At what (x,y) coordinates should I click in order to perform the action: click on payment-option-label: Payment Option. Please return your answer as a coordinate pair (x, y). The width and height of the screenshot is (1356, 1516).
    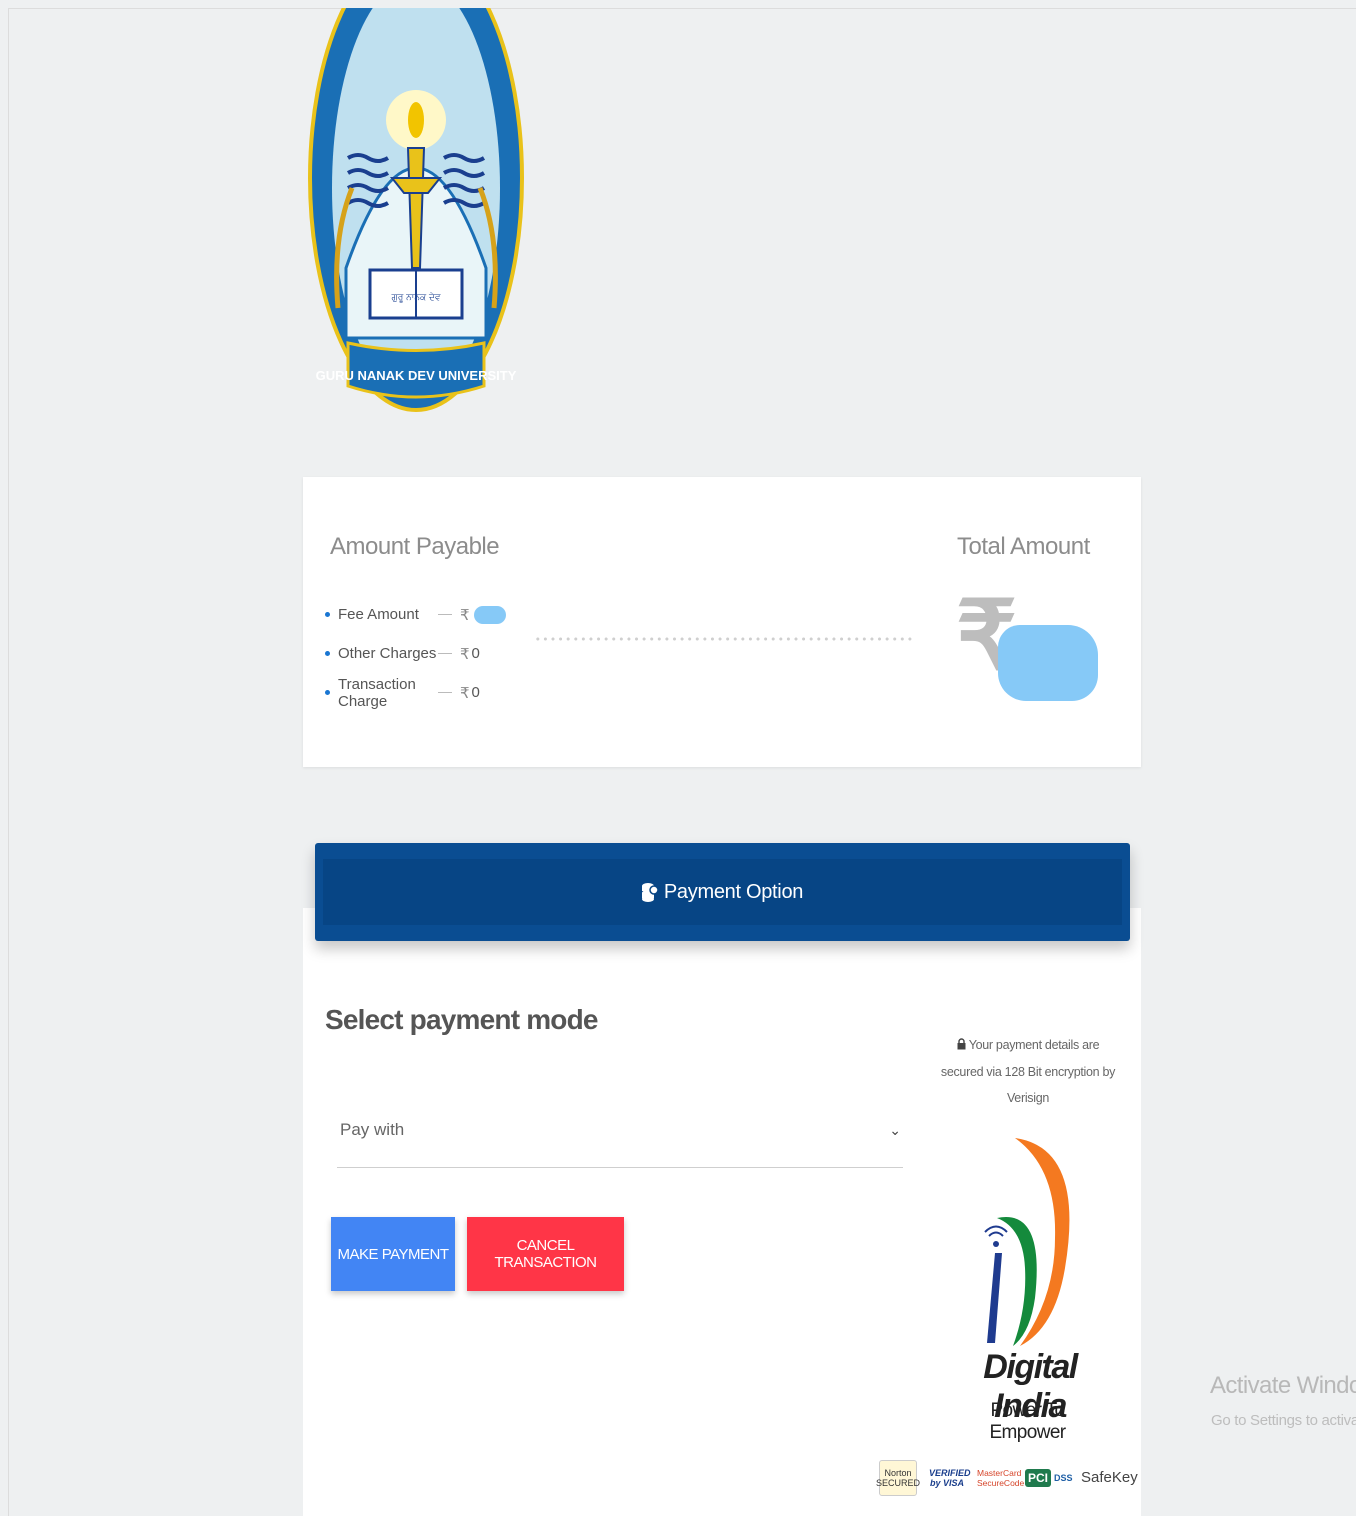
    Looking at the image, I should click on (733, 891).